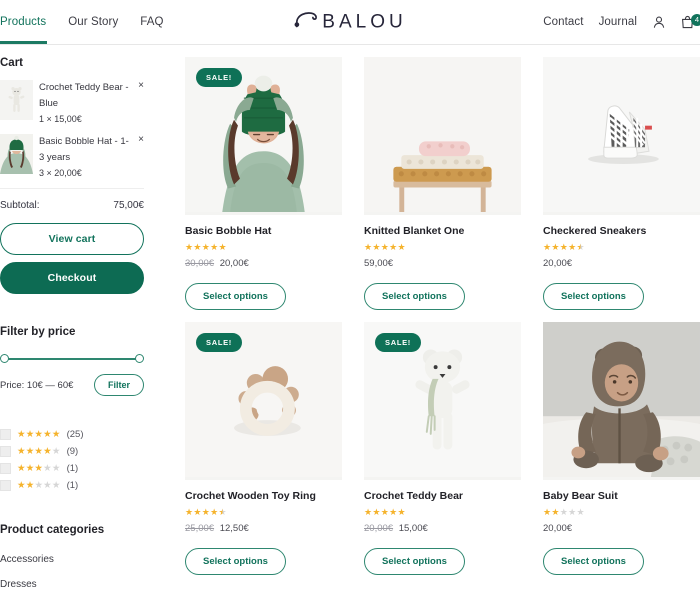  I want to click on product-image-baby-bear-suit, so click(621, 401).